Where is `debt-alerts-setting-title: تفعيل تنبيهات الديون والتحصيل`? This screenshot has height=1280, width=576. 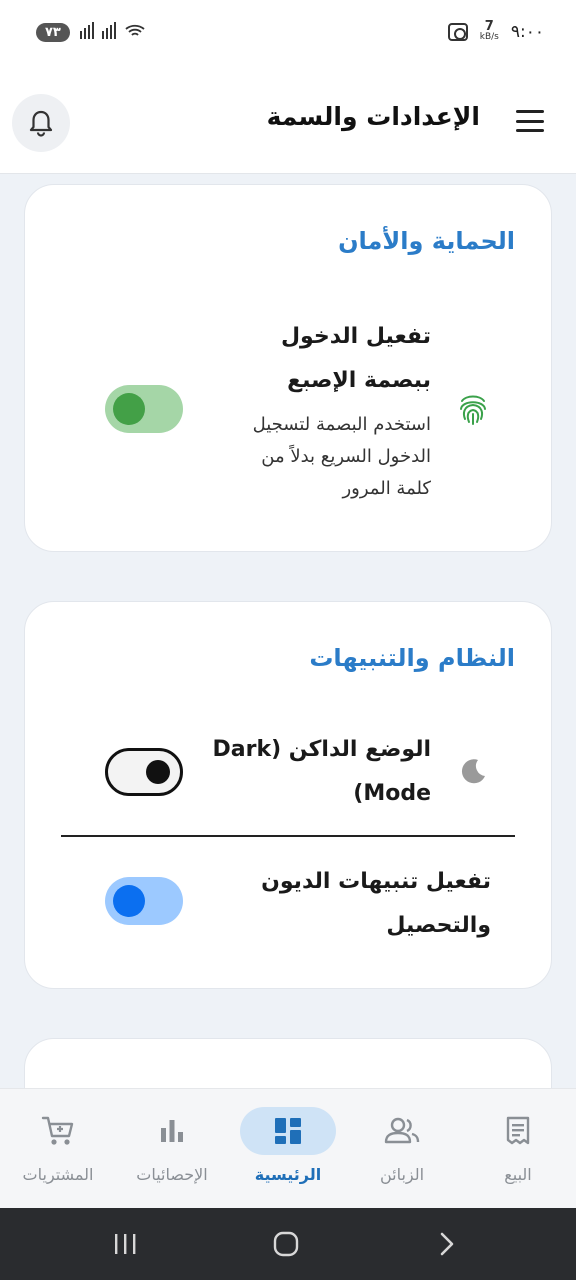 debt-alerts-setting-title: تفعيل تنبيهات الديون والتحصيل is located at coordinates (376, 903).